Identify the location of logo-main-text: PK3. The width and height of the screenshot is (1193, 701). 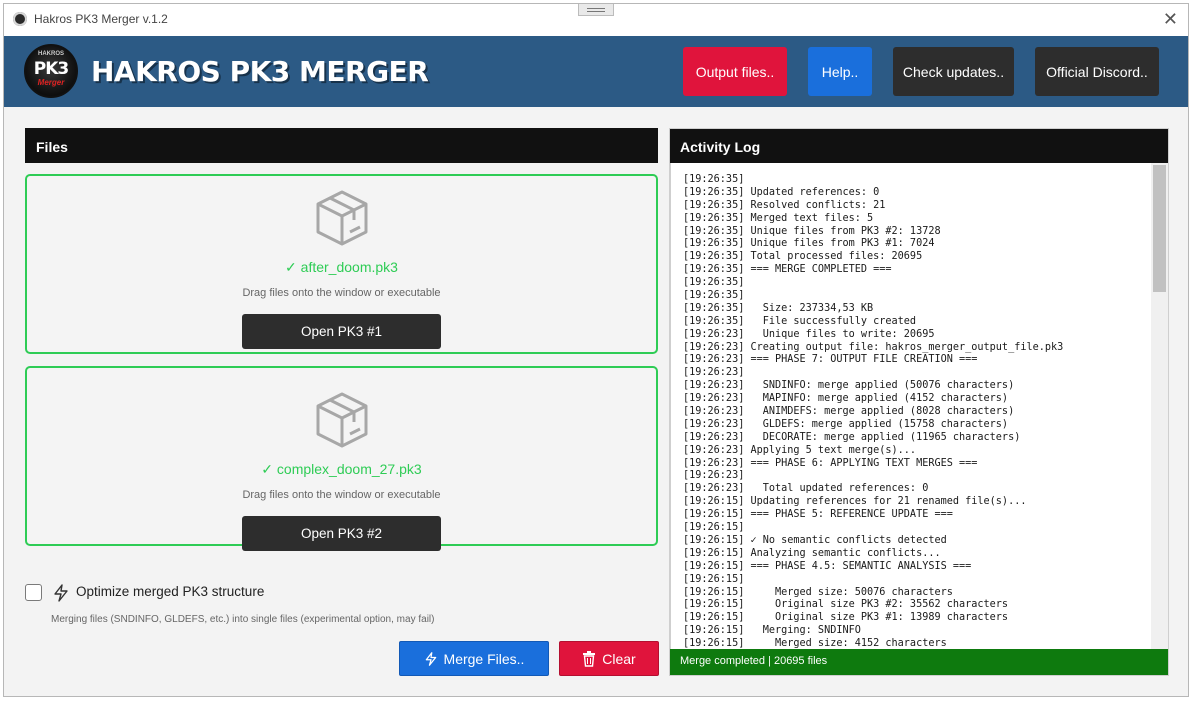
(51, 69).